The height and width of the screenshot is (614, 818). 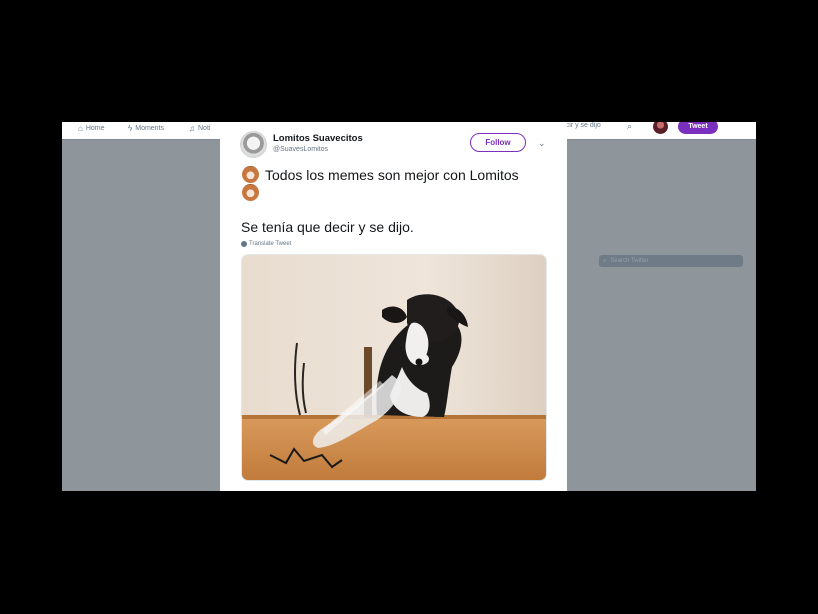 What do you see at coordinates (192, 128) in the screenshot?
I see `bell-icon: ♫` at bounding box center [192, 128].